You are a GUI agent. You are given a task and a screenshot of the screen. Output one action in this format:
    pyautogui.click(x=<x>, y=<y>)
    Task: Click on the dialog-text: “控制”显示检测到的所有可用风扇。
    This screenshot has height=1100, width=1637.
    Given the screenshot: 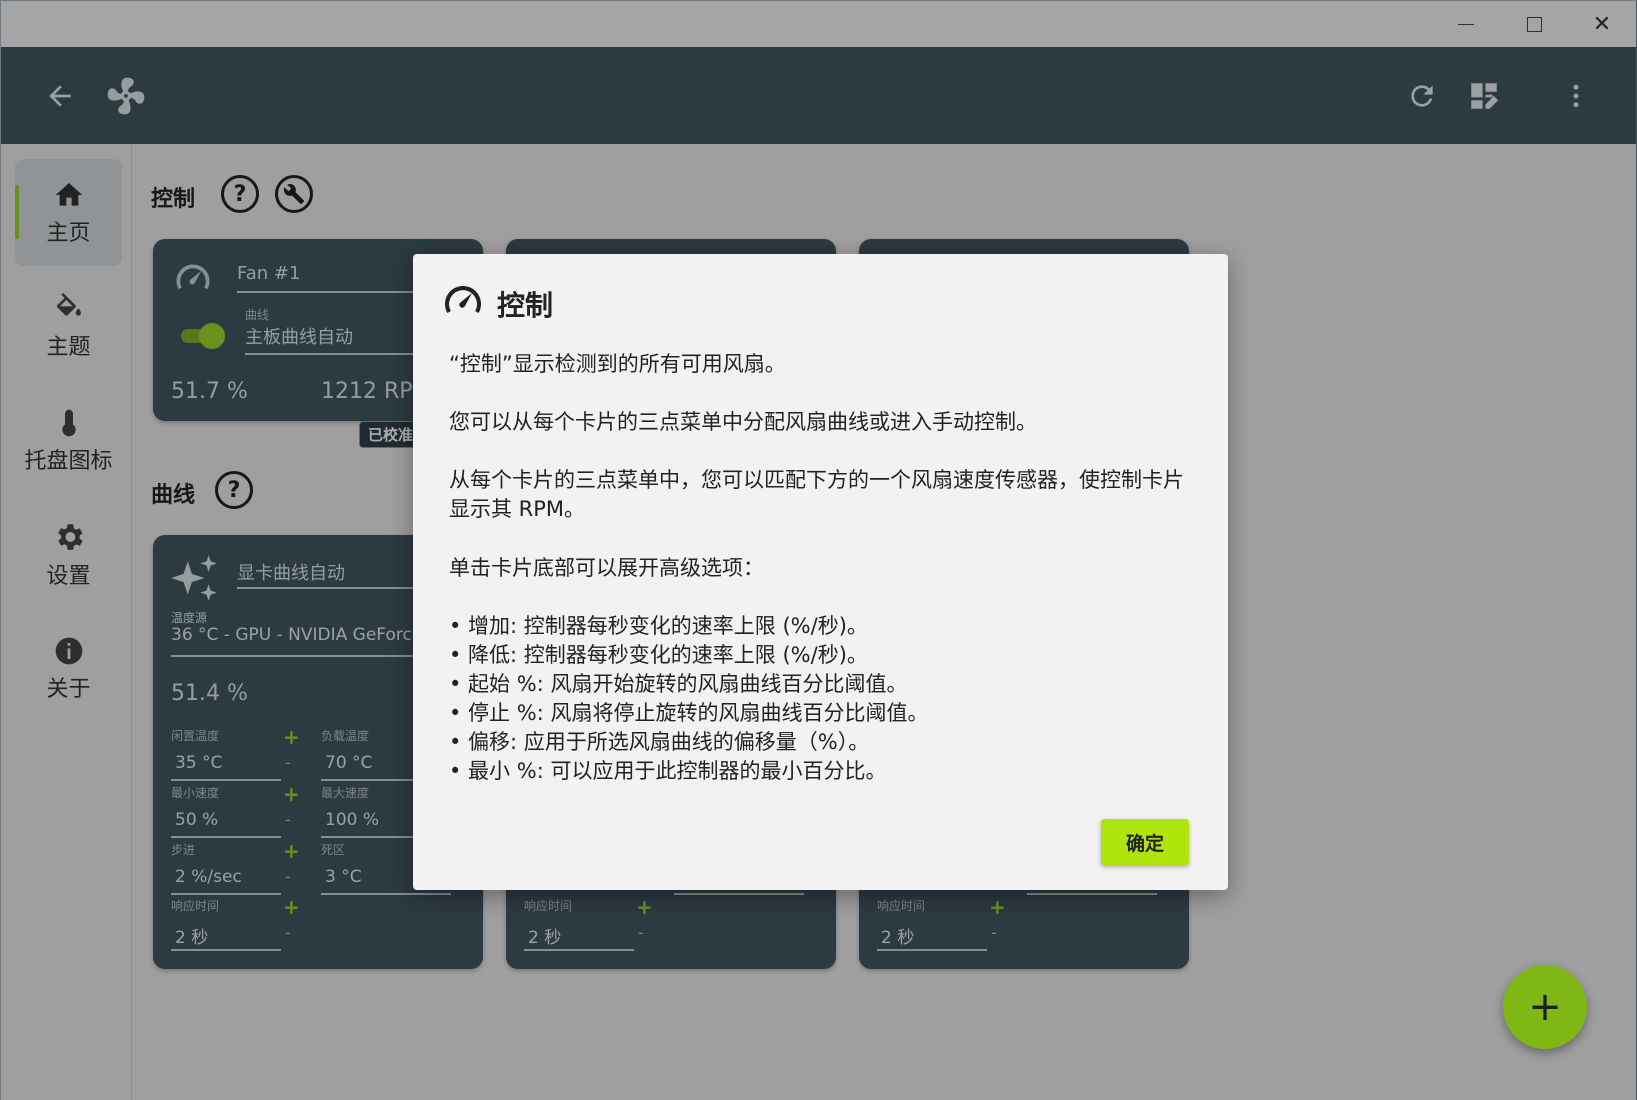 What is the action you would take?
    pyautogui.click(x=617, y=364)
    